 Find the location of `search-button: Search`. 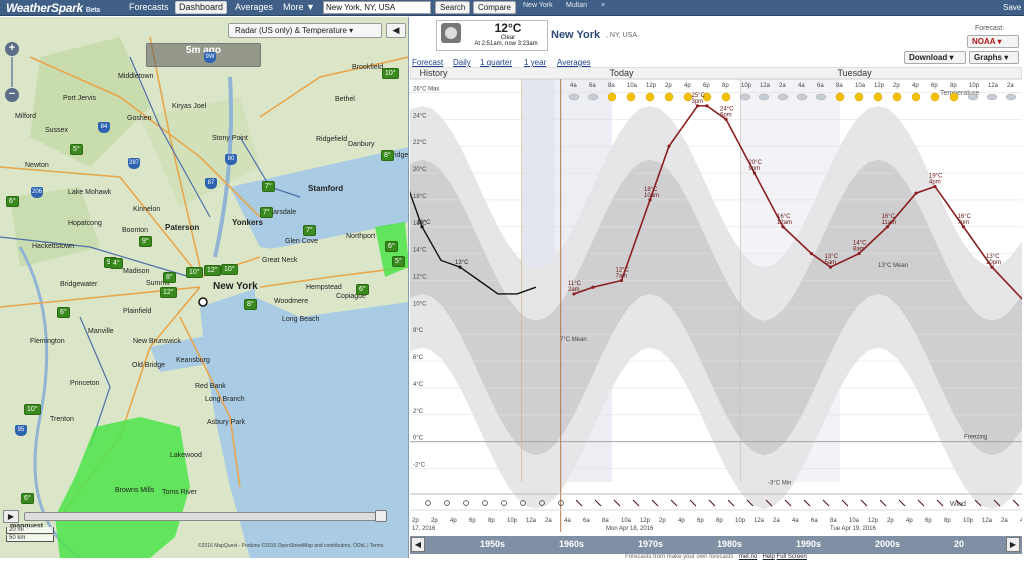

search-button: Search is located at coordinates (453, 7).